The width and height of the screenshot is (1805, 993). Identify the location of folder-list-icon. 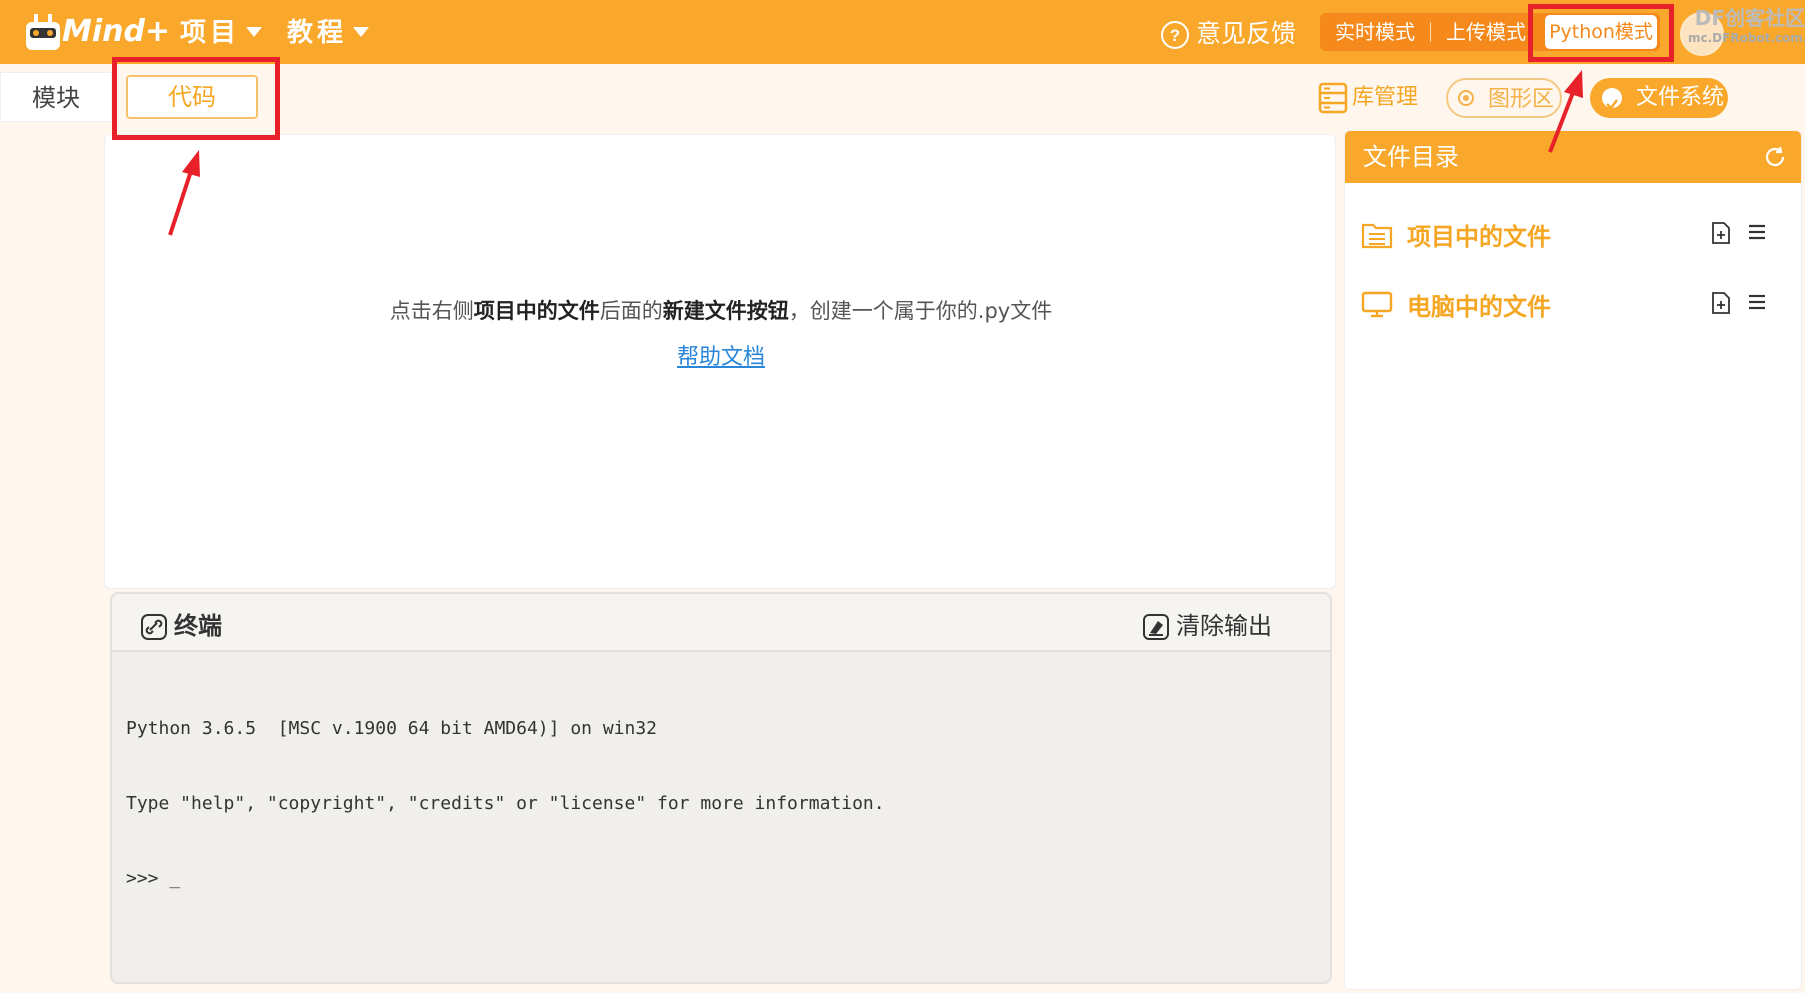
(1377, 236).